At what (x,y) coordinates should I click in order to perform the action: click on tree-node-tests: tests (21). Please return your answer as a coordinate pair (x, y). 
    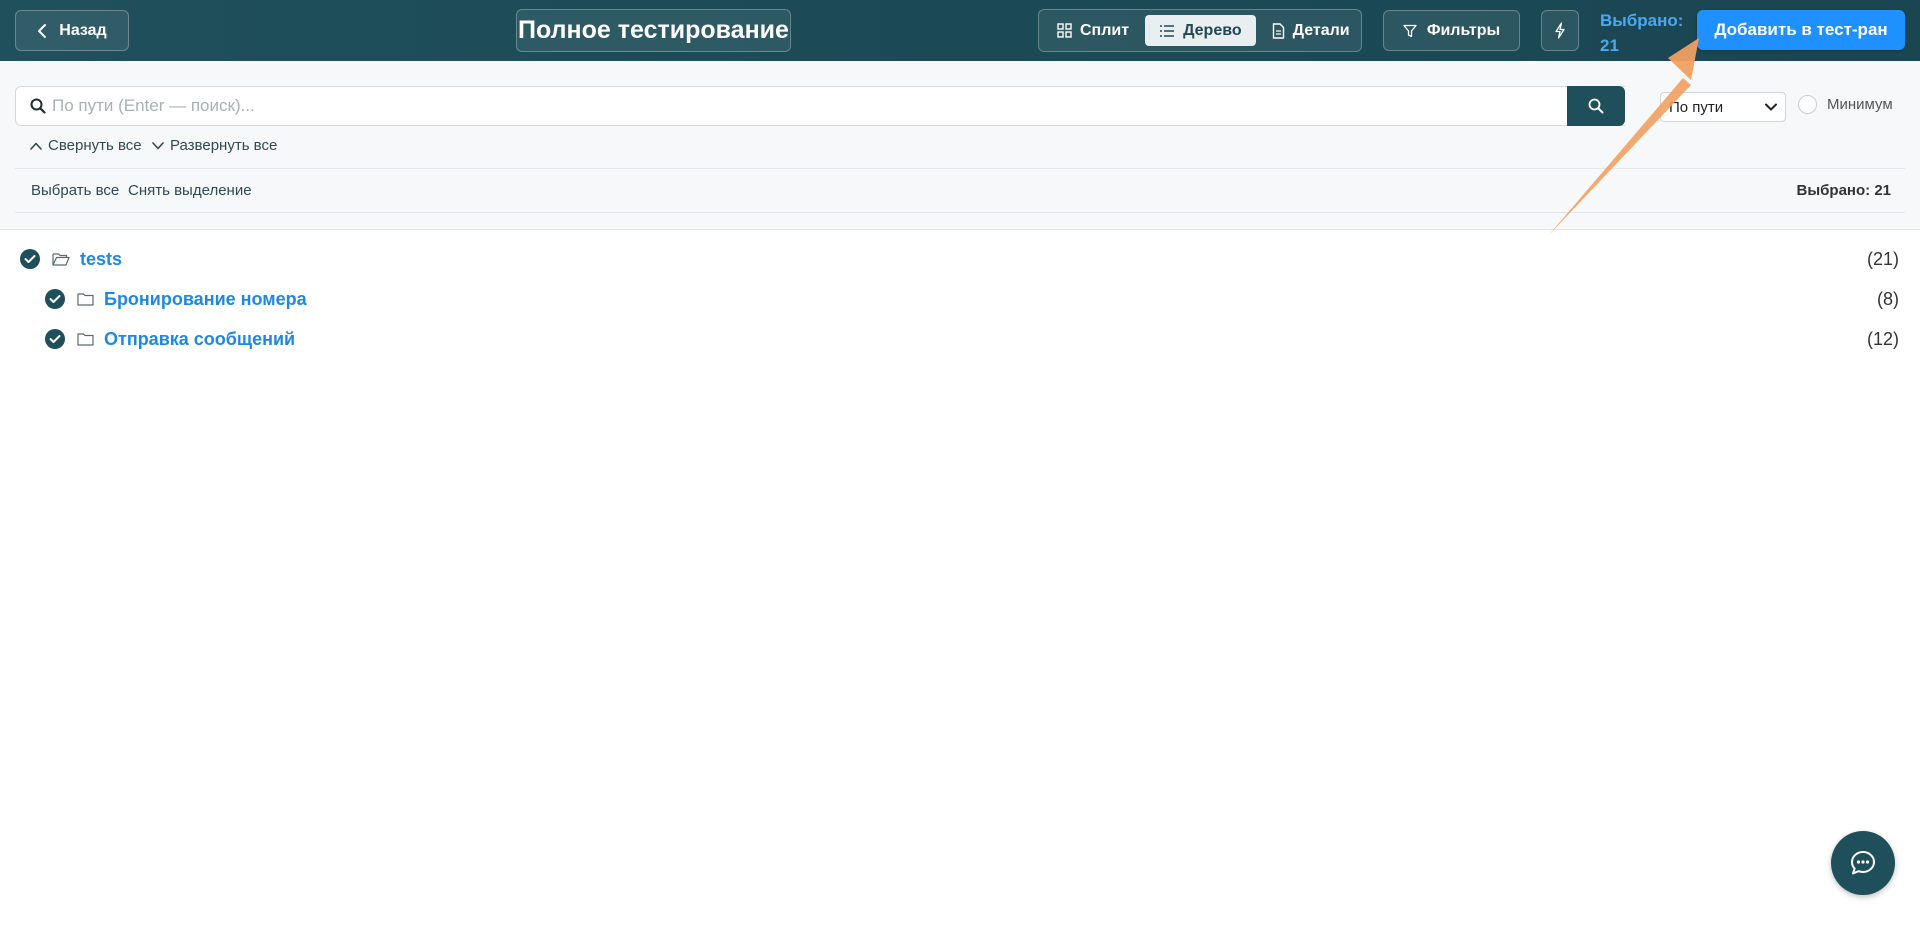
    Looking at the image, I should click on (960, 259).